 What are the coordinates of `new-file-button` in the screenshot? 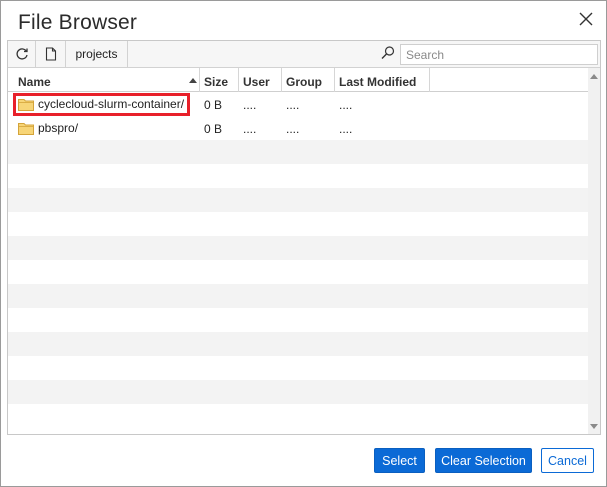 It's located at (51, 54).